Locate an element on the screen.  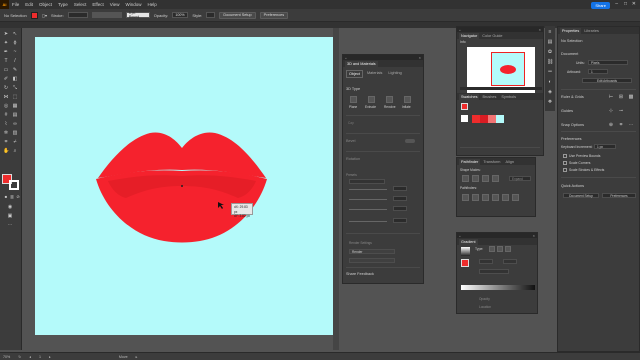
rotation-x-field is located at coordinates (400, 188).